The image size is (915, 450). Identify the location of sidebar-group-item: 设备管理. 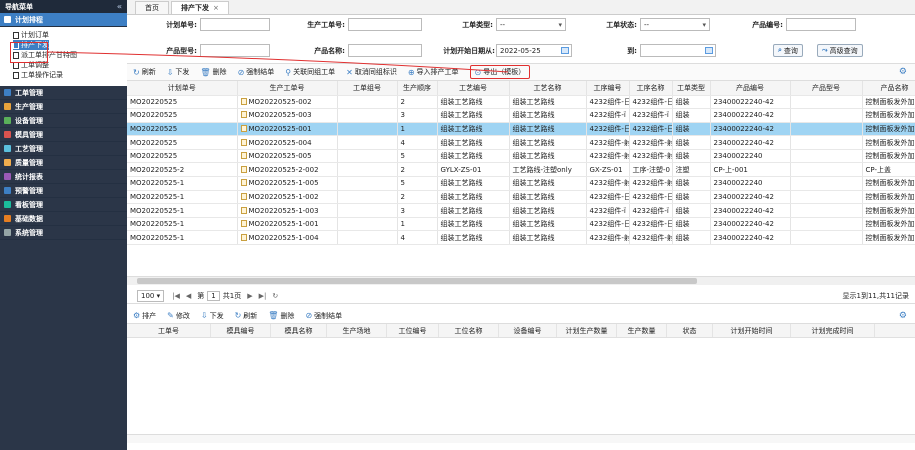
(63, 121).